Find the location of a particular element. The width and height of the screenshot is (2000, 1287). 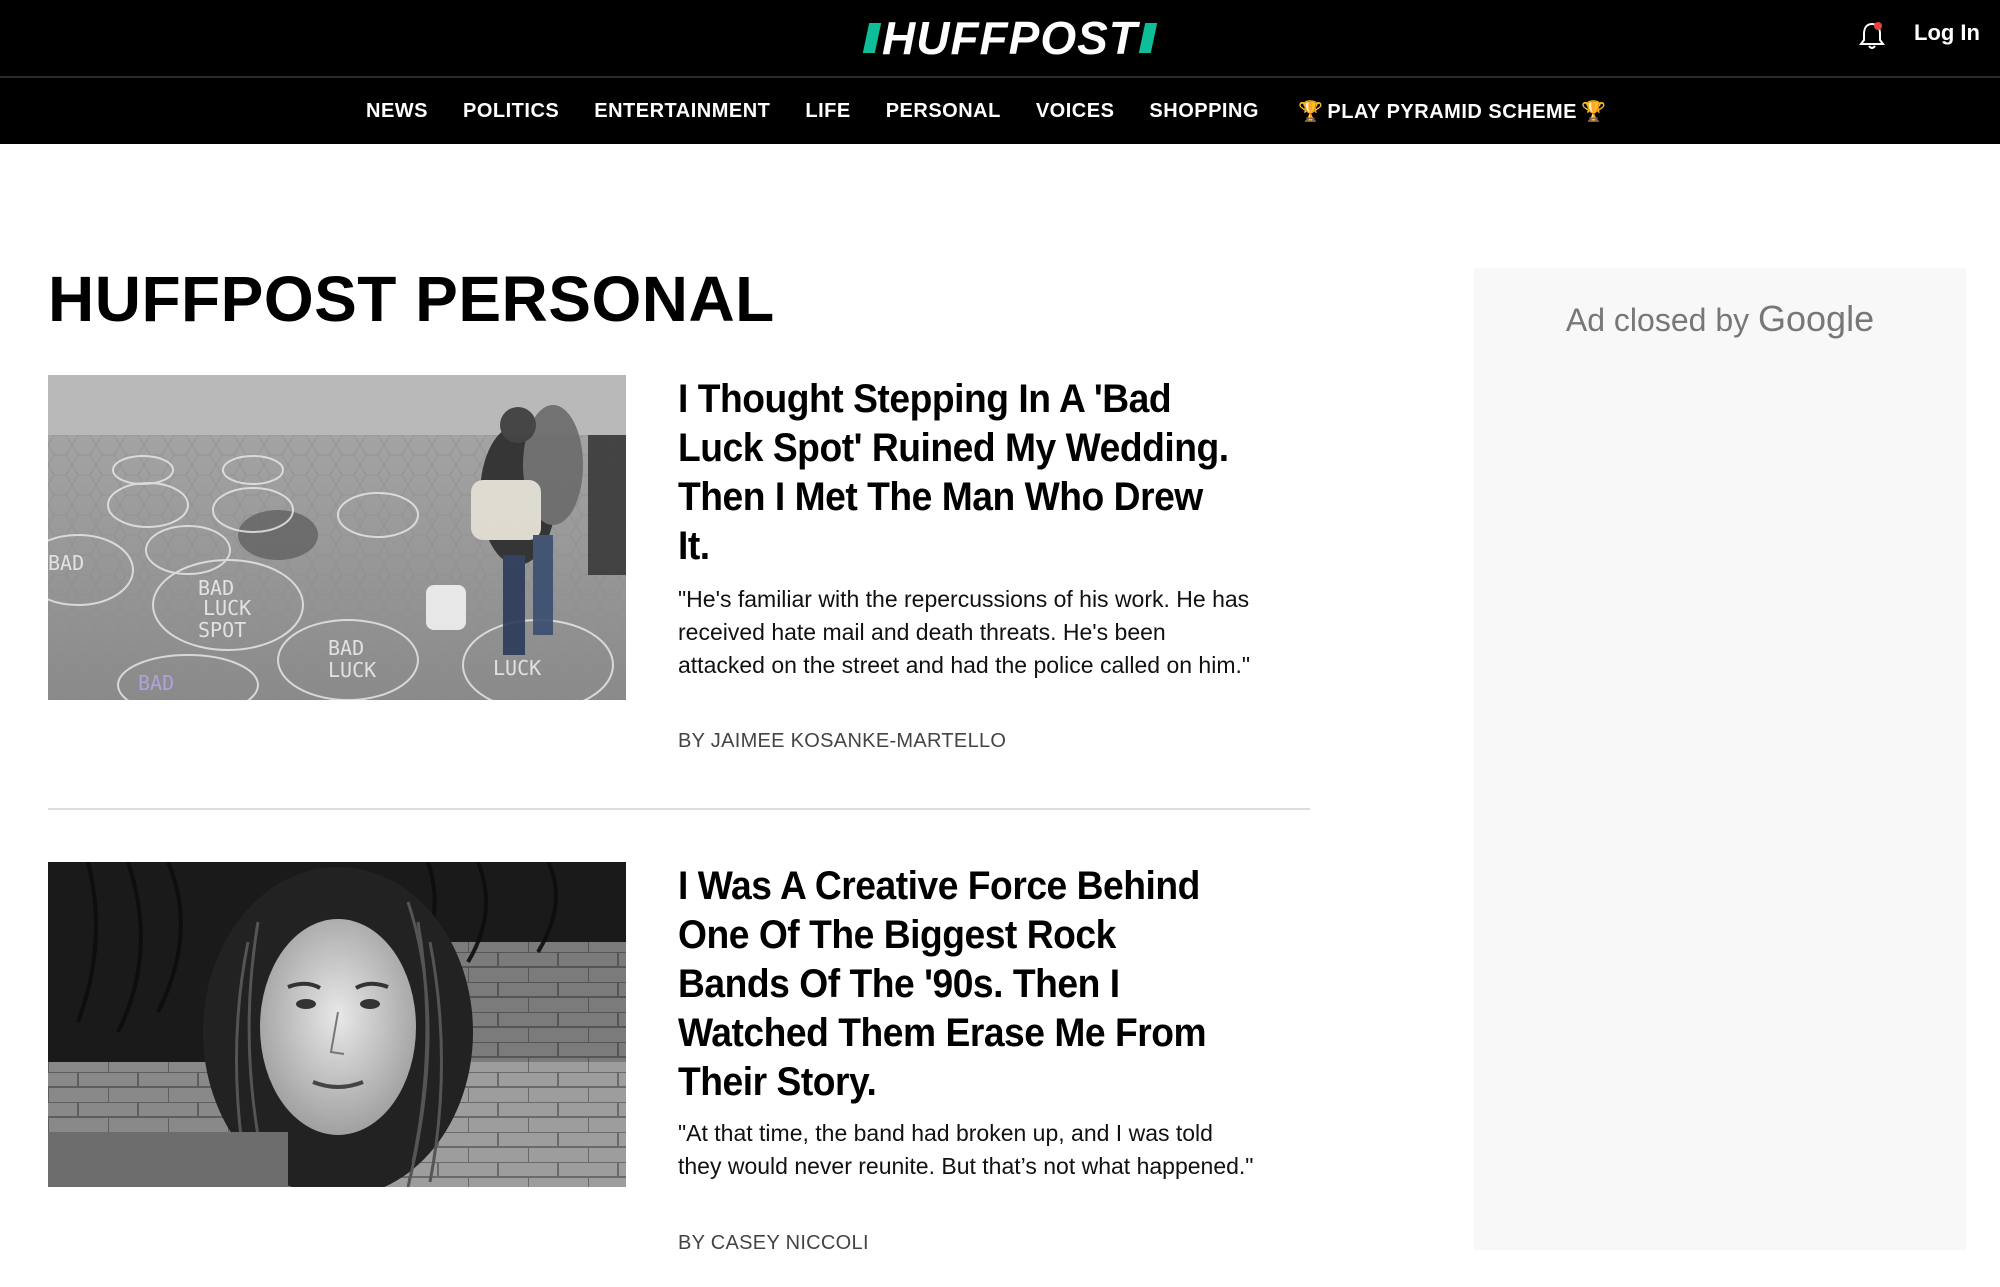

chalk-label-bad-4: BAD is located at coordinates (156, 683).